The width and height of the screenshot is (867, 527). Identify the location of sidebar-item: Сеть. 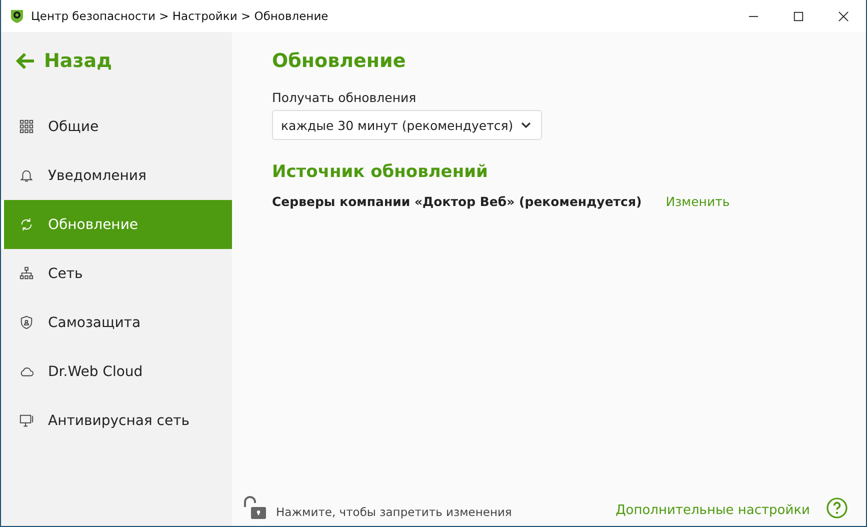
(116, 273).